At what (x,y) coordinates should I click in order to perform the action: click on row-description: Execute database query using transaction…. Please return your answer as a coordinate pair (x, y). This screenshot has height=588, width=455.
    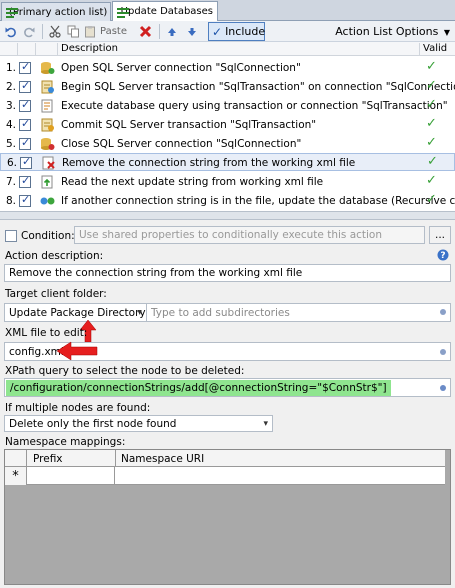
    Looking at the image, I should click on (254, 106).